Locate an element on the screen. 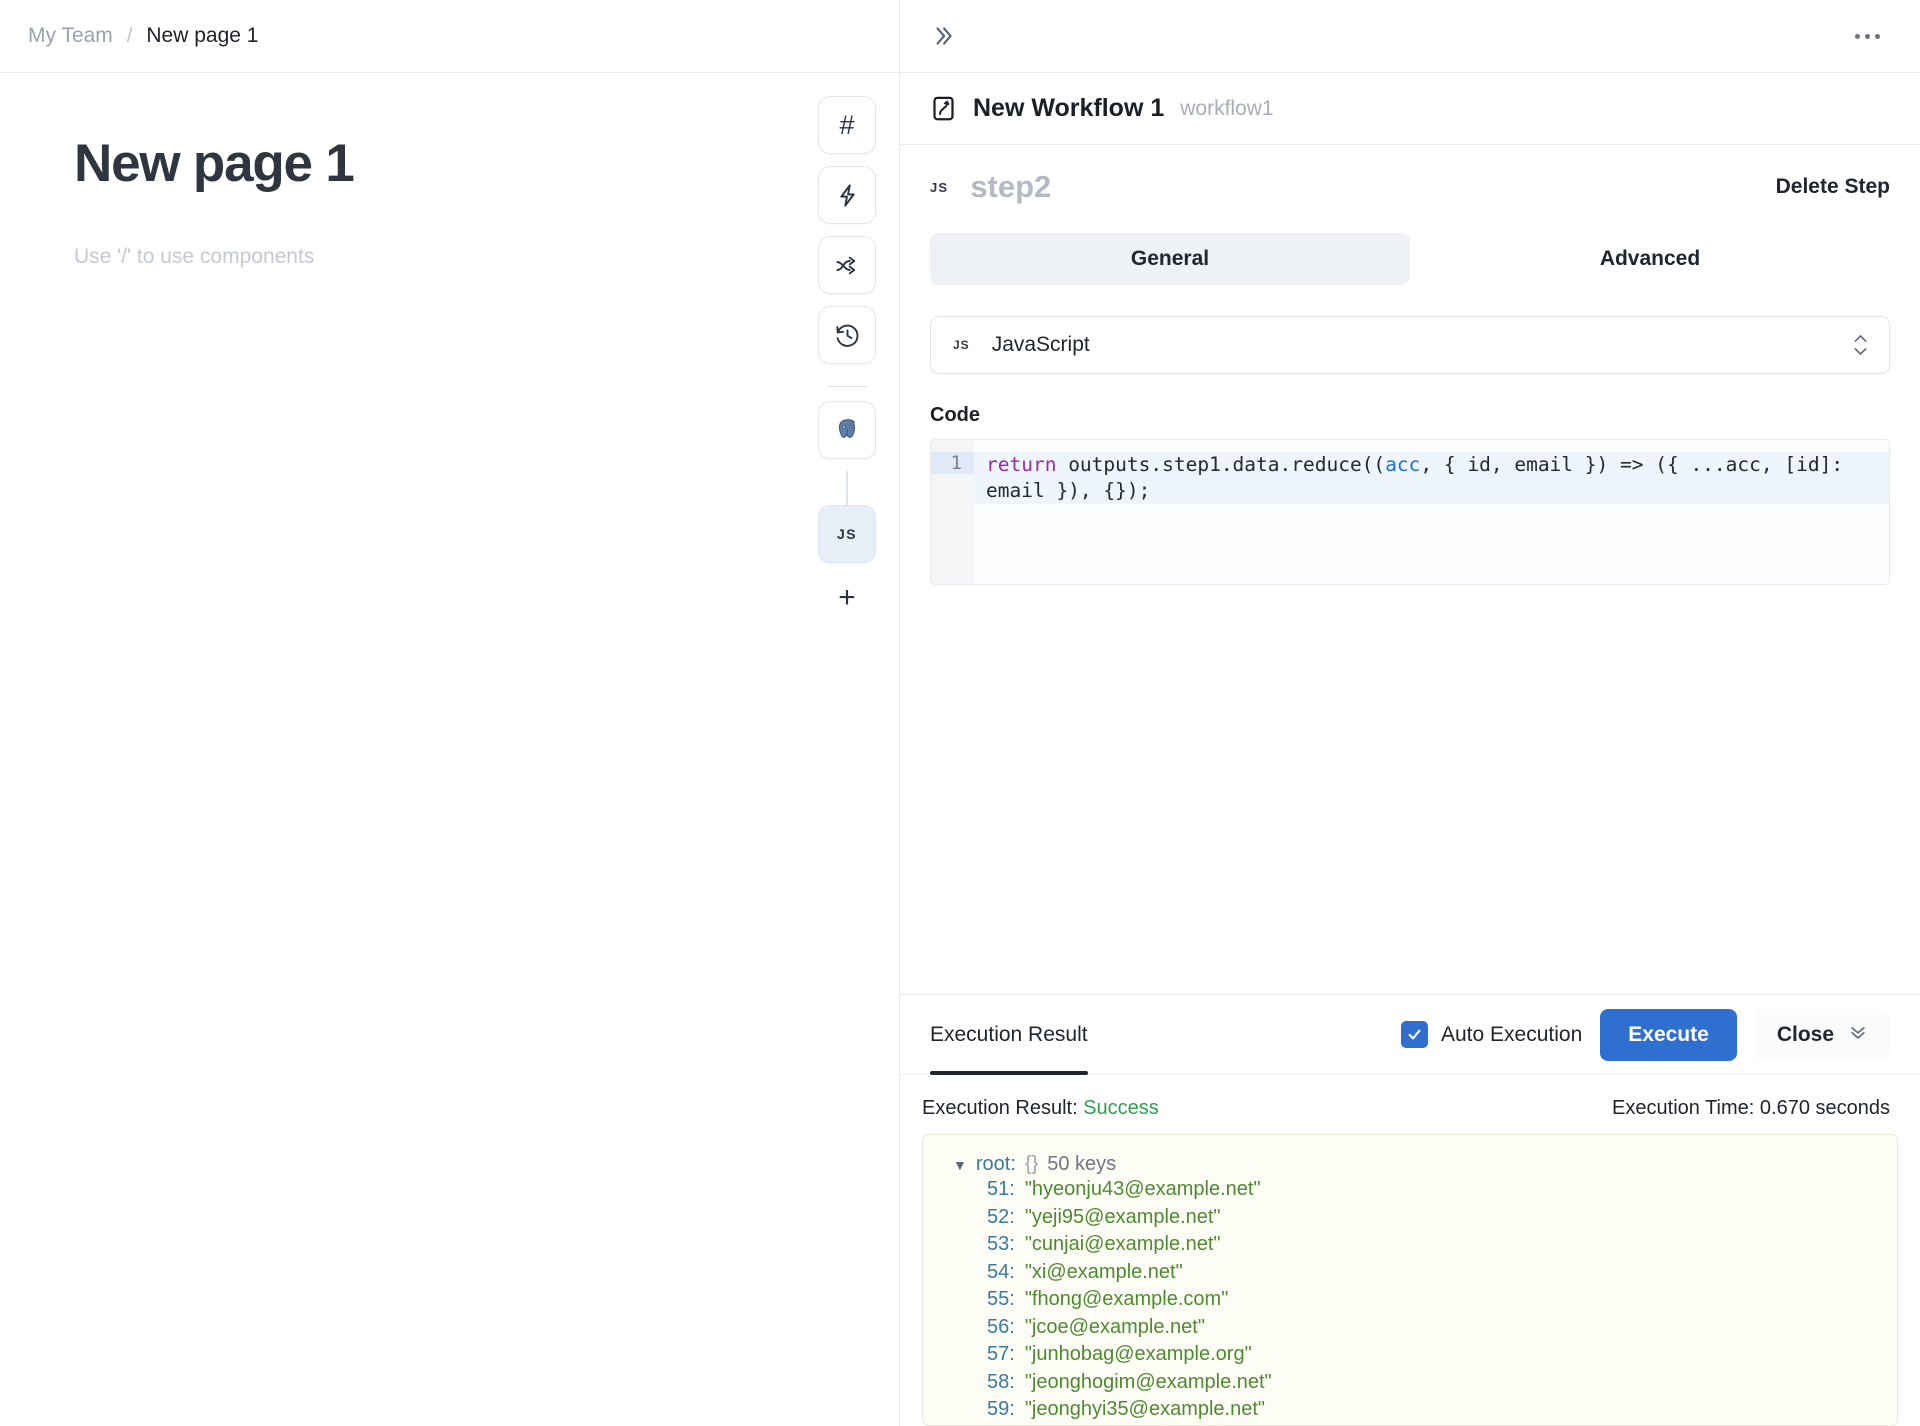 The width and height of the screenshot is (1920, 1426). execution-result-prefix: Execution Result: is located at coordinates (1000, 1108).